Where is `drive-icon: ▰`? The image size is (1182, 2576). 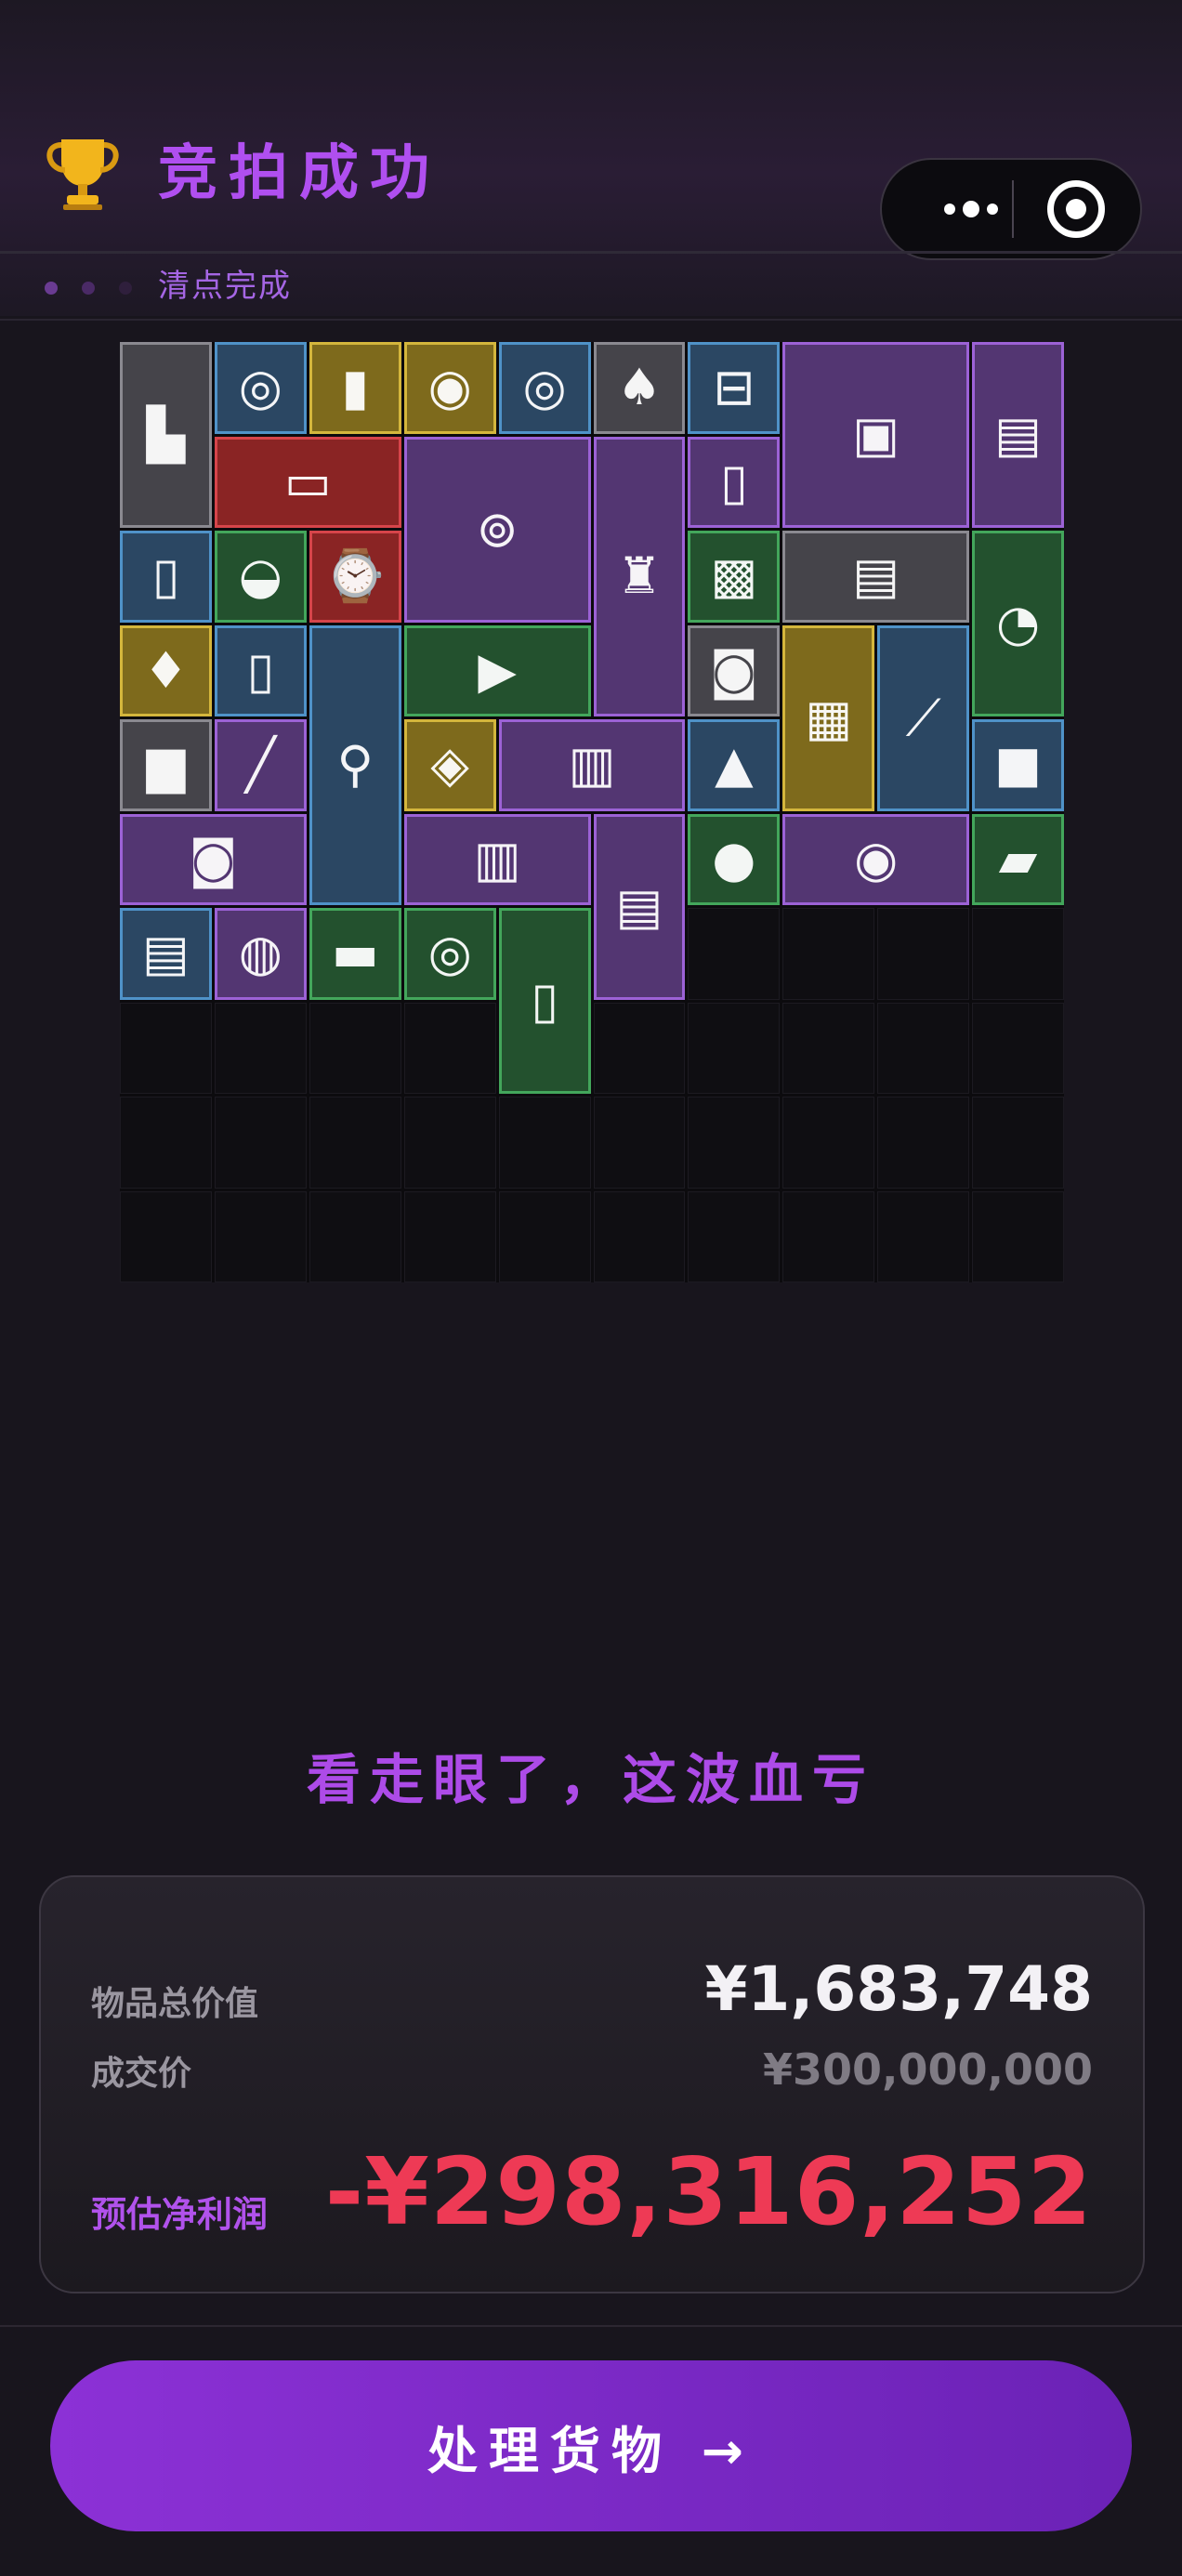 drive-icon: ▰ is located at coordinates (1018, 858).